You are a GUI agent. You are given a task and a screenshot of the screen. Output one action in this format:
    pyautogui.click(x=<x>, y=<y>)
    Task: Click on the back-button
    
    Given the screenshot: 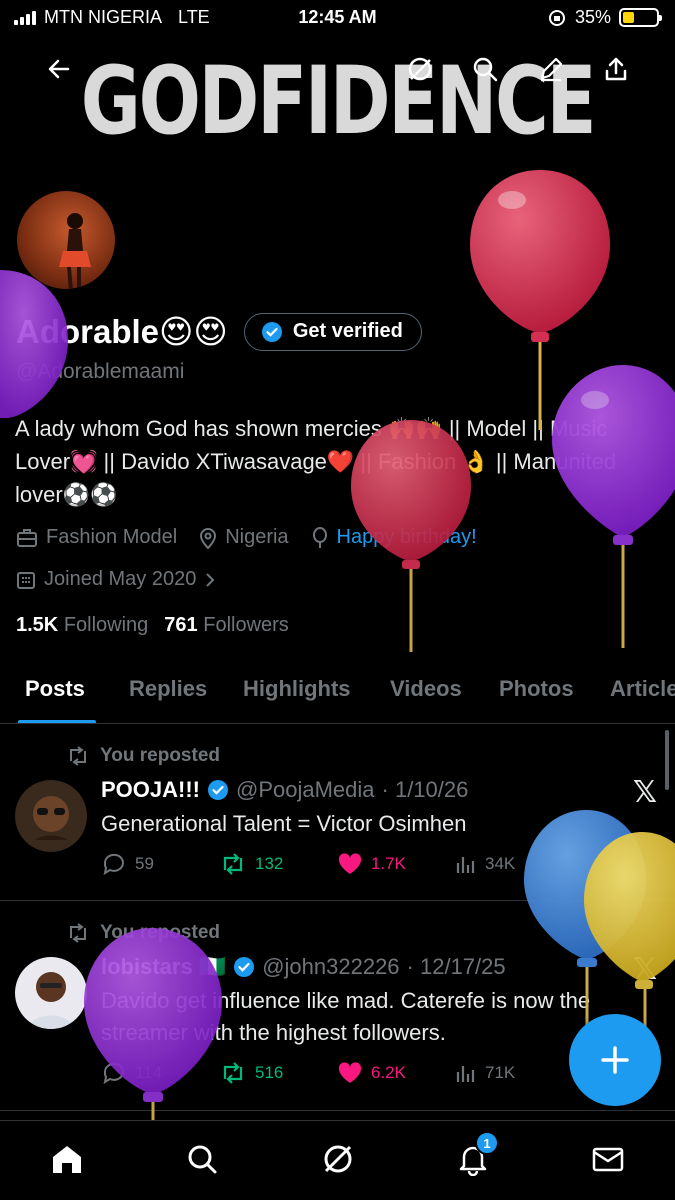 What is the action you would take?
    pyautogui.click(x=59, y=69)
    